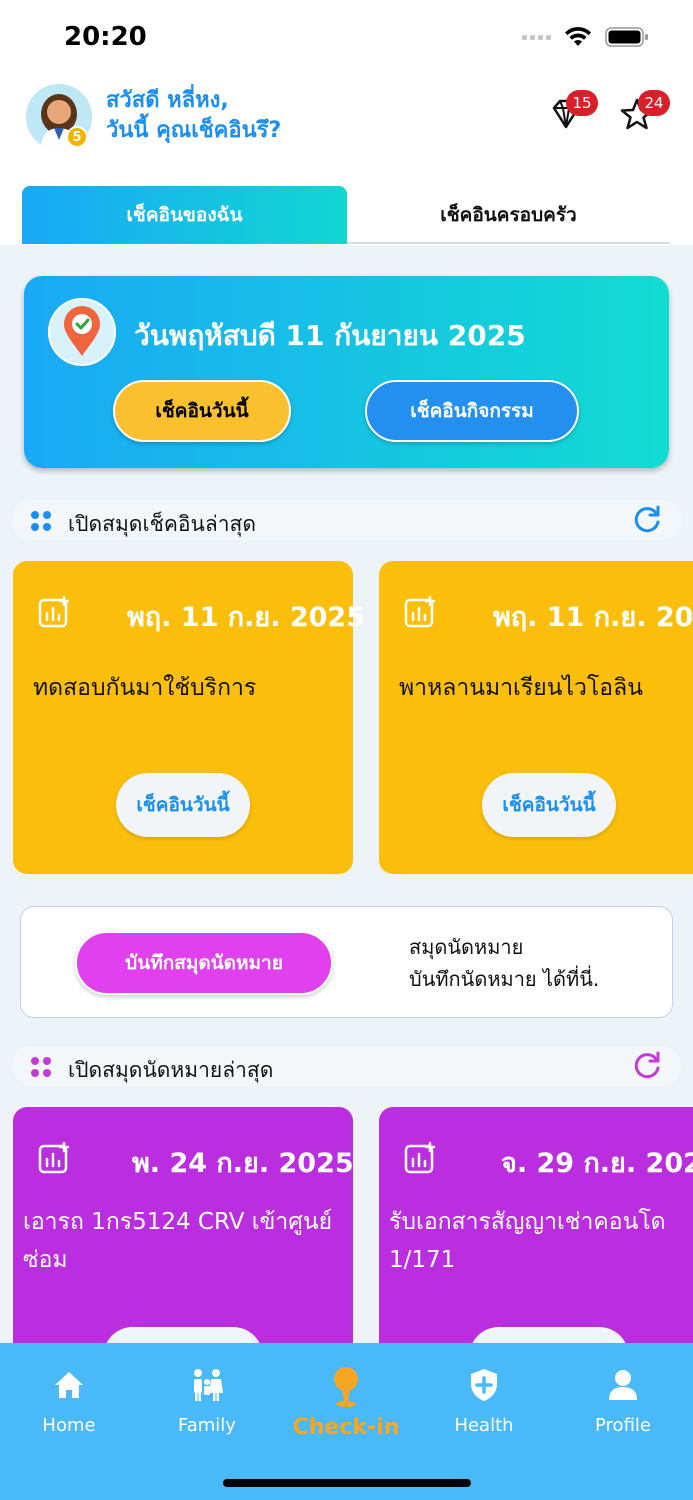 This screenshot has height=1500, width=693. Describe the element at coordinates (346, 1427) in the screenshot. I see `nav-checkin-label: Check-in` at that location.